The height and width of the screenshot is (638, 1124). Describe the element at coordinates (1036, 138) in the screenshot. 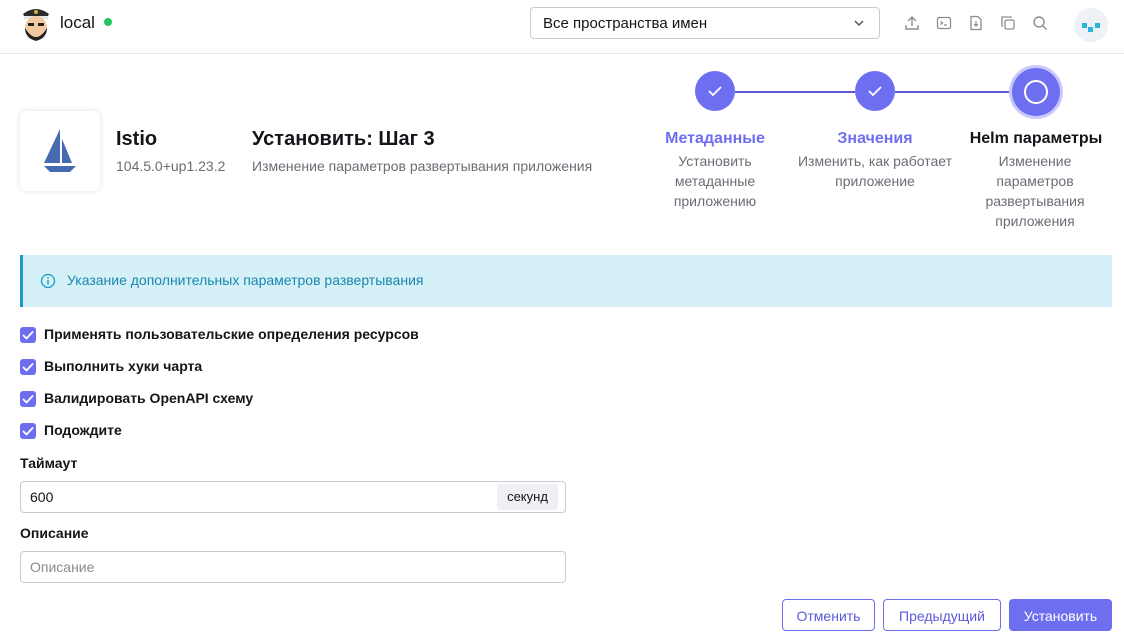

I see `step-3-label: Helm параметры` at that location.